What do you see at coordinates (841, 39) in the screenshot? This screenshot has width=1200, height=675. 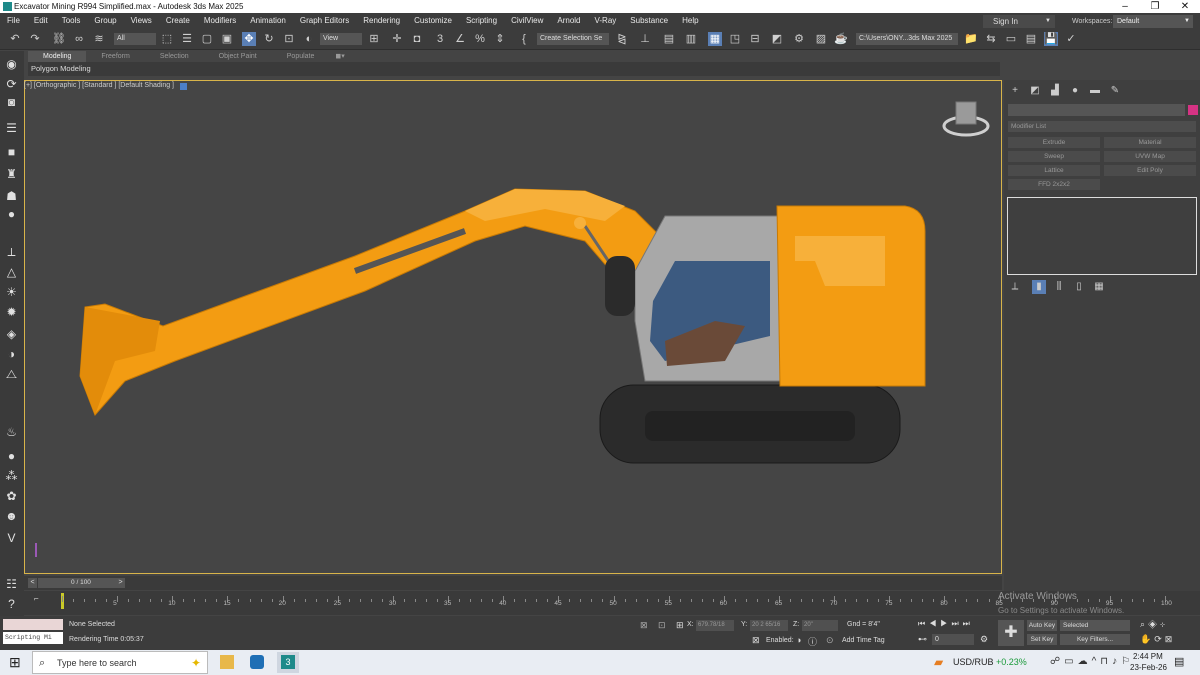 I see `render-production-icon: ☕` at bounding box center [841, 39].